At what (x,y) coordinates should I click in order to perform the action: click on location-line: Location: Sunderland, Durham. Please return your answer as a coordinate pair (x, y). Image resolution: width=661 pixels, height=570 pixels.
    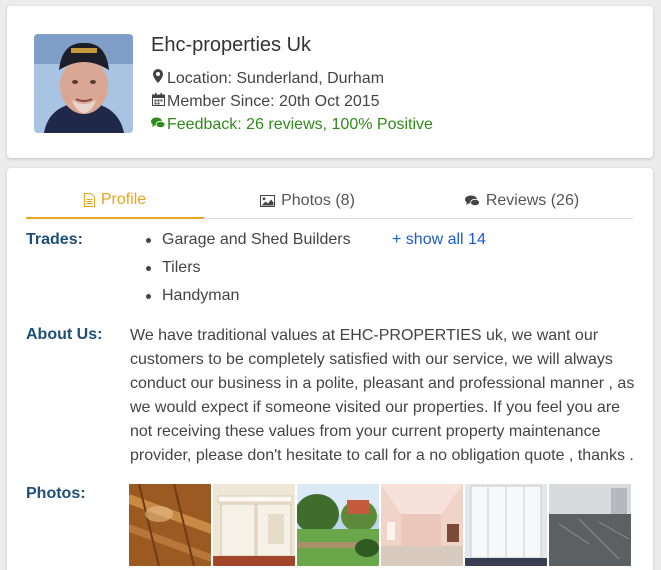
    Looking at the image, I should click on (267, 78).